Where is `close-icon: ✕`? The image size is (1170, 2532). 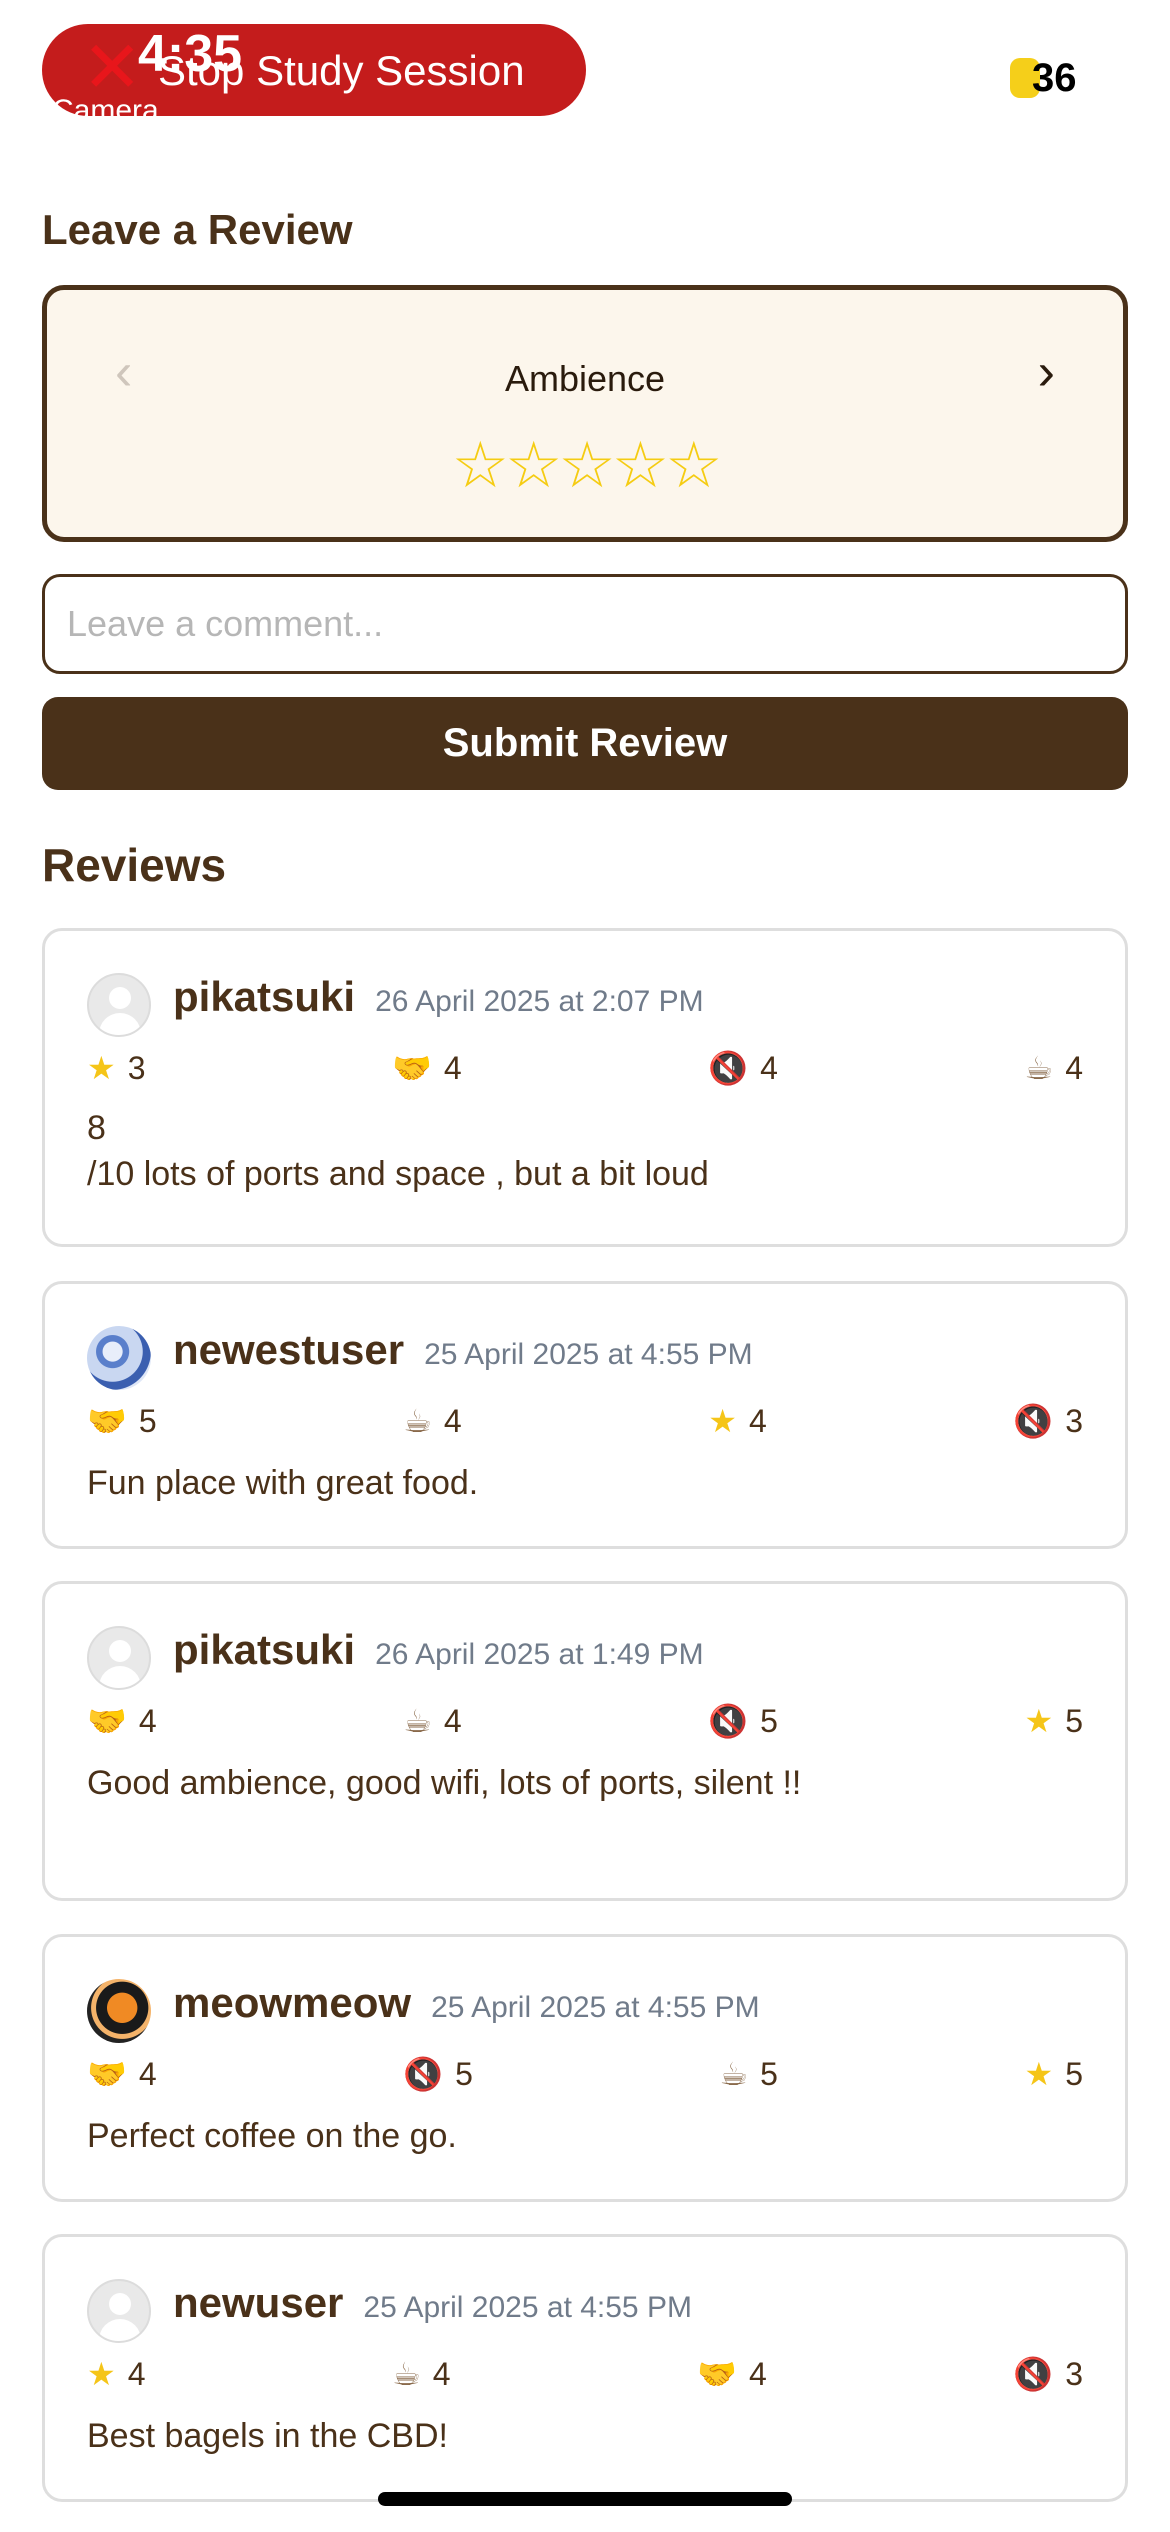
close-icon: ✕ is located at coordinates (112, 68).